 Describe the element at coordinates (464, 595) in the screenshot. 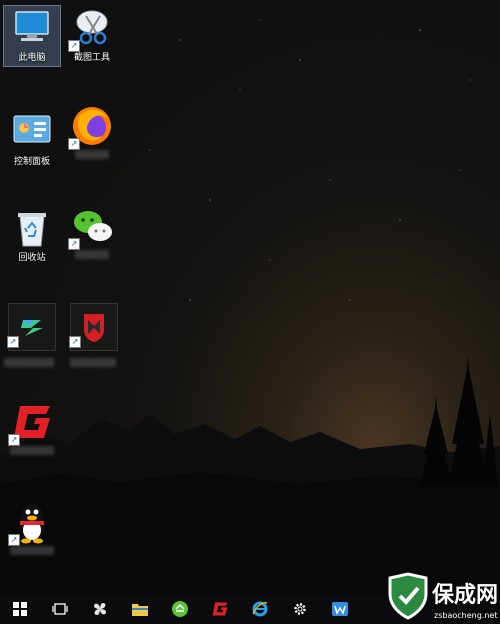

I see `watermark-brand: 保成网` at that location.